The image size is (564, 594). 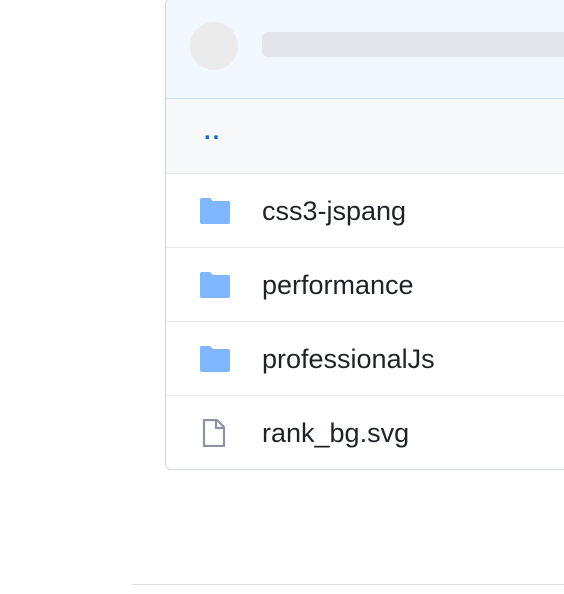 I want to click on file-name: rank_bg.svg, so click(x=335, y=433).